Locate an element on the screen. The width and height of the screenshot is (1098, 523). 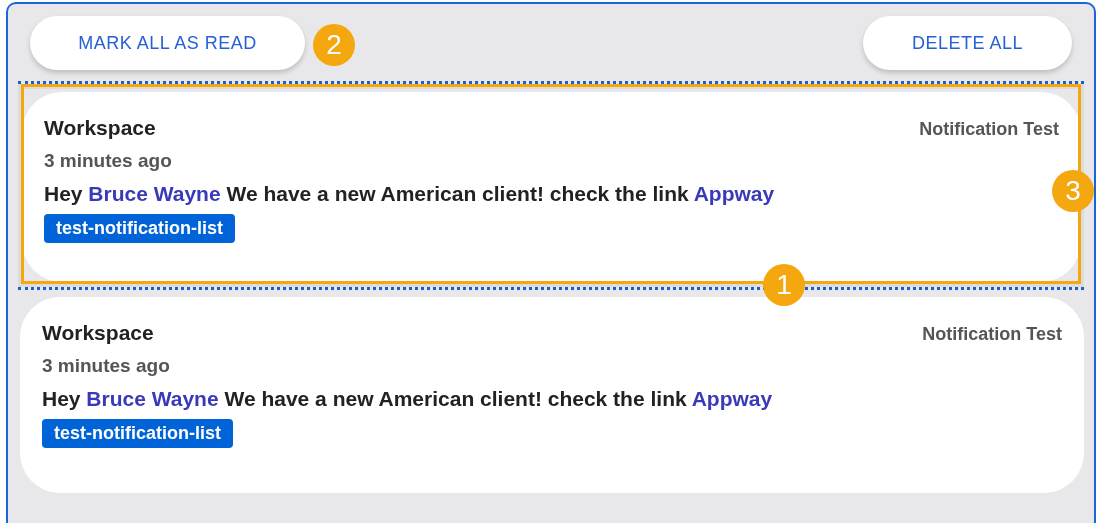
callout-badge: 2 is located at coordinates (334, 45).